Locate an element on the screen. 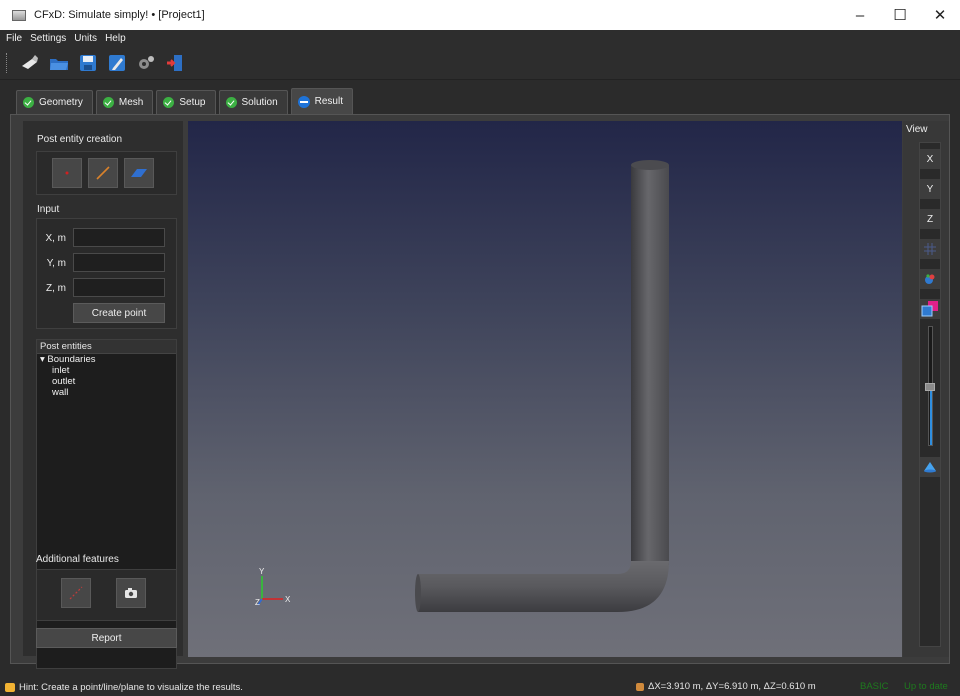  dimensions-text: ΔX=3.910 m, ΔY=6.910 m, ΔZ=0.610 m is located at coordinates (732, 686).